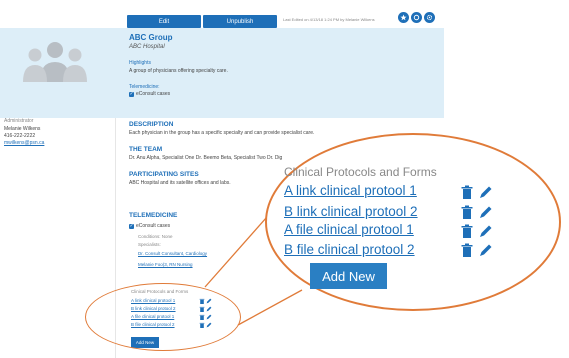 This screenshot has height=358, width=569. What do you see at coordinates (240, 21) in the screenshot?
I see `unpublish-button: Unpublish` at bounding box center [240, 21].